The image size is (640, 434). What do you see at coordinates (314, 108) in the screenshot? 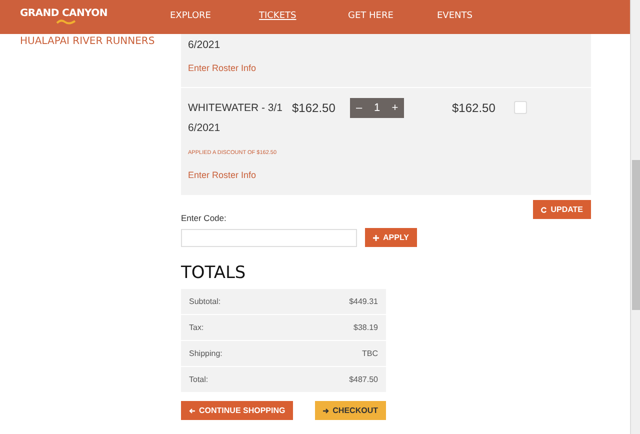
I see `item-price: $162.50` at bounding box center [314, 108].